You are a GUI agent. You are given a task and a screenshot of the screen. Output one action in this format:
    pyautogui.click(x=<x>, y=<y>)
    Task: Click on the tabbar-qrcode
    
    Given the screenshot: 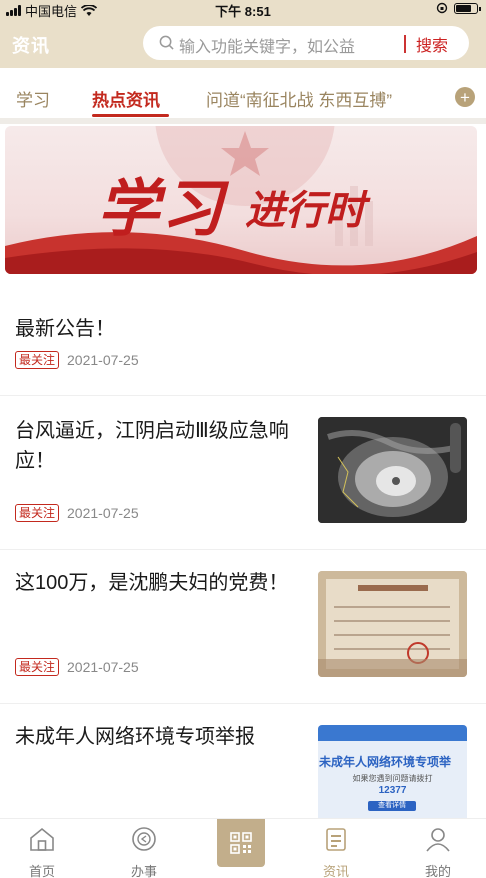 What is the action you would take?
    pyautogui.click(x=241, y=843)
    